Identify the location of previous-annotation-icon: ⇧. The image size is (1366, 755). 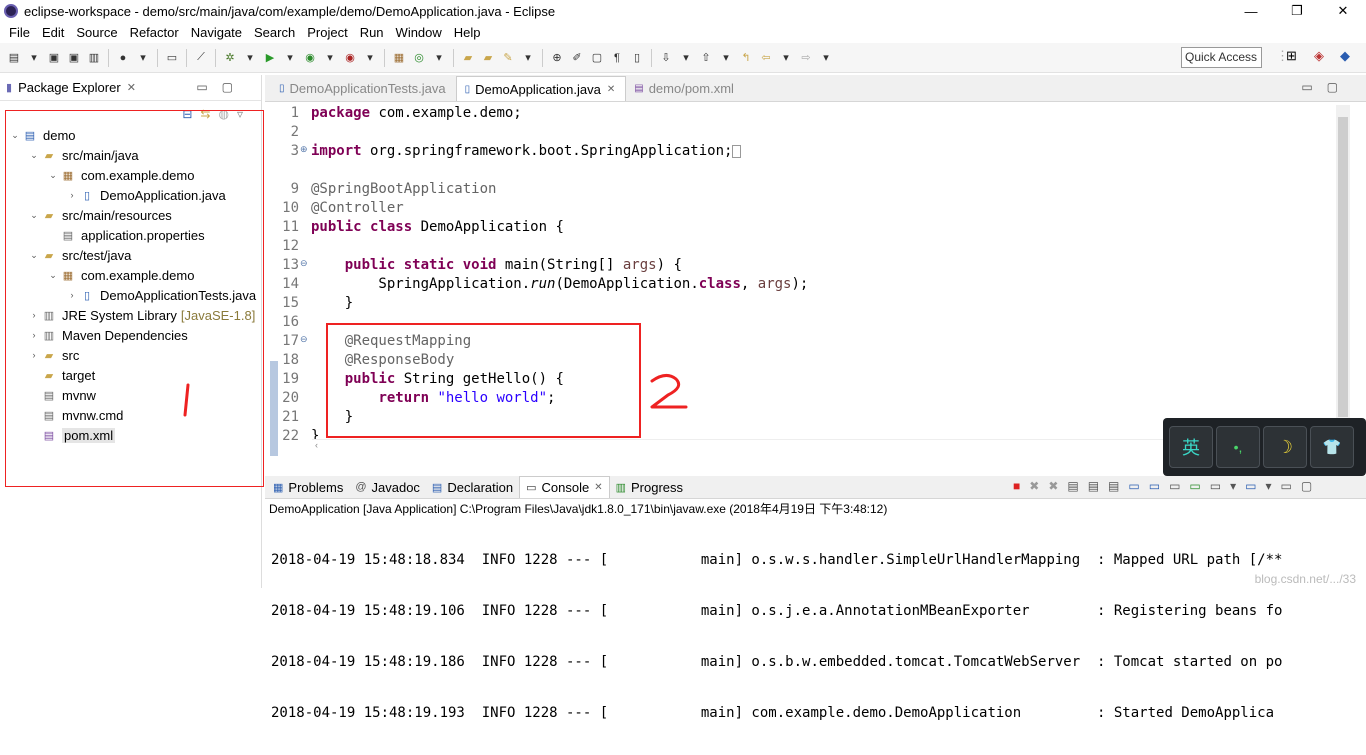
(706, 58).